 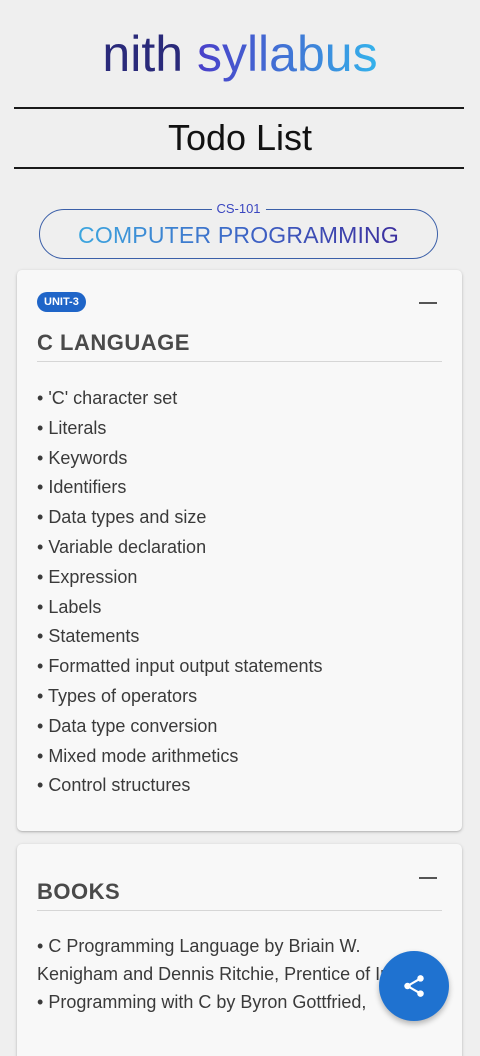 I want to click on unit-title: C LANGUAGE, so click(x=239, y=346).